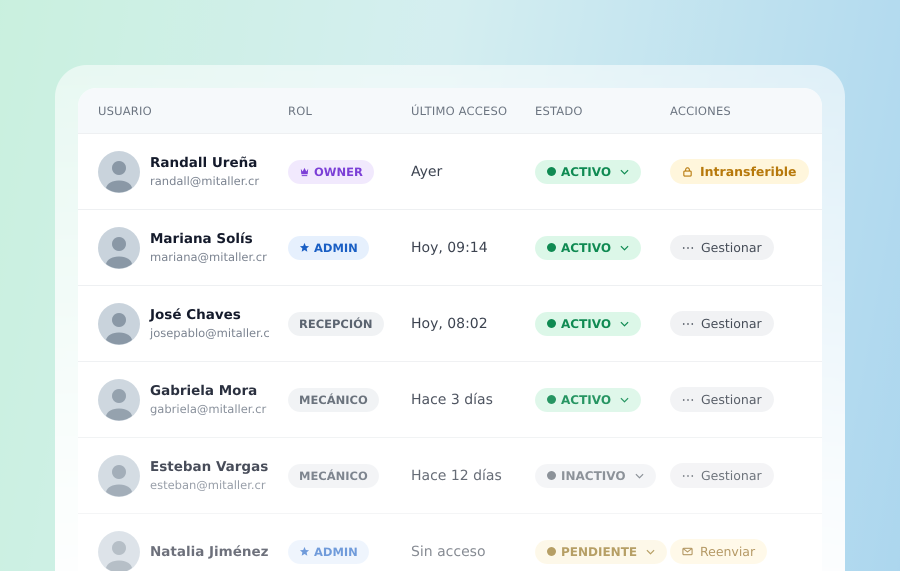  What do you see at coordinates (204, 391) in the screenshot?
I see `user-name: Gabriela Mora` at bounding box center [204, 391].